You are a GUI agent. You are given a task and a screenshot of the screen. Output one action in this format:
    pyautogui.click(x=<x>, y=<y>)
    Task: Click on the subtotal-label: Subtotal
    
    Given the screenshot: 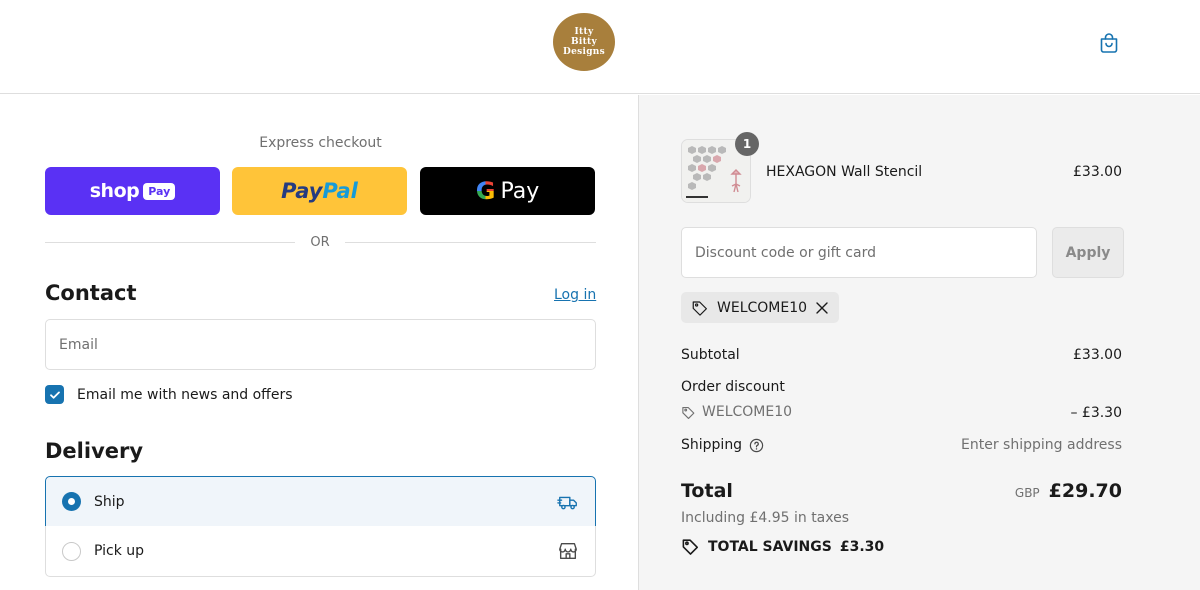 What is the action you would take?
    pyautogui.click(x=710, y=355)
    